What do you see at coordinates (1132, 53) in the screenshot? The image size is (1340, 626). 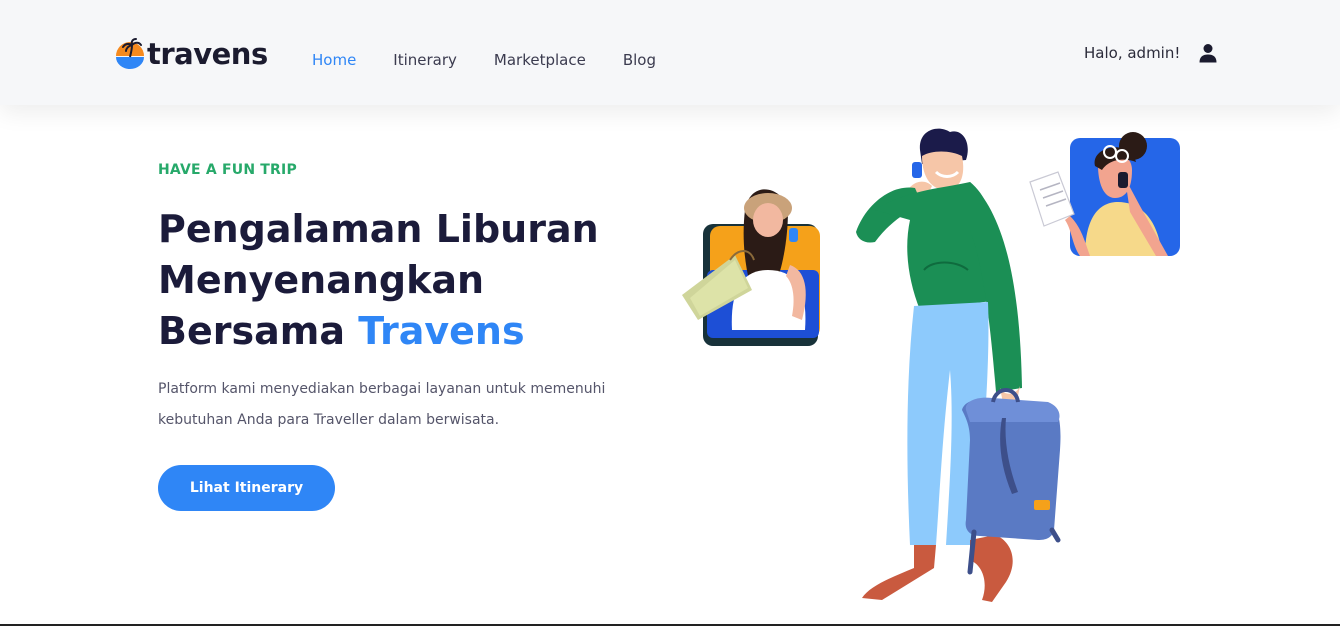 I see `user-greeting: Halo, admin!` at bounding box center [1132, 53].